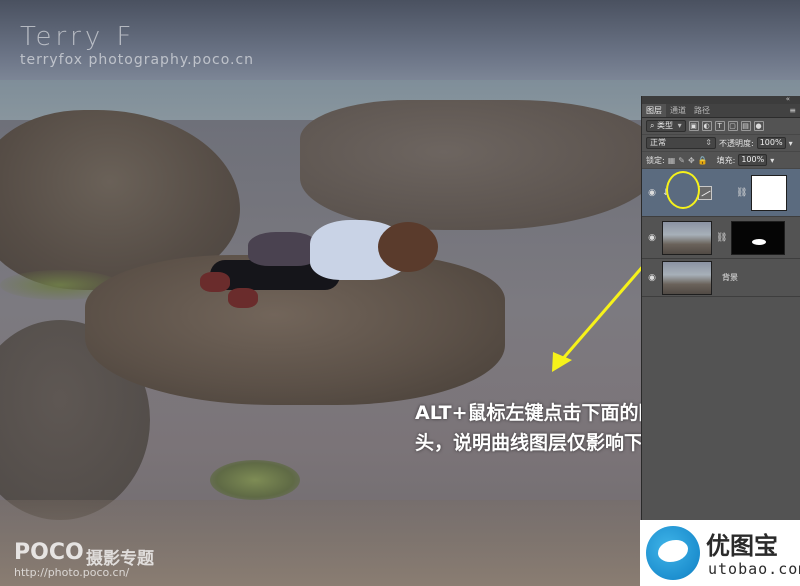  I want to click on fill-input: 100%, so click(753, 160).